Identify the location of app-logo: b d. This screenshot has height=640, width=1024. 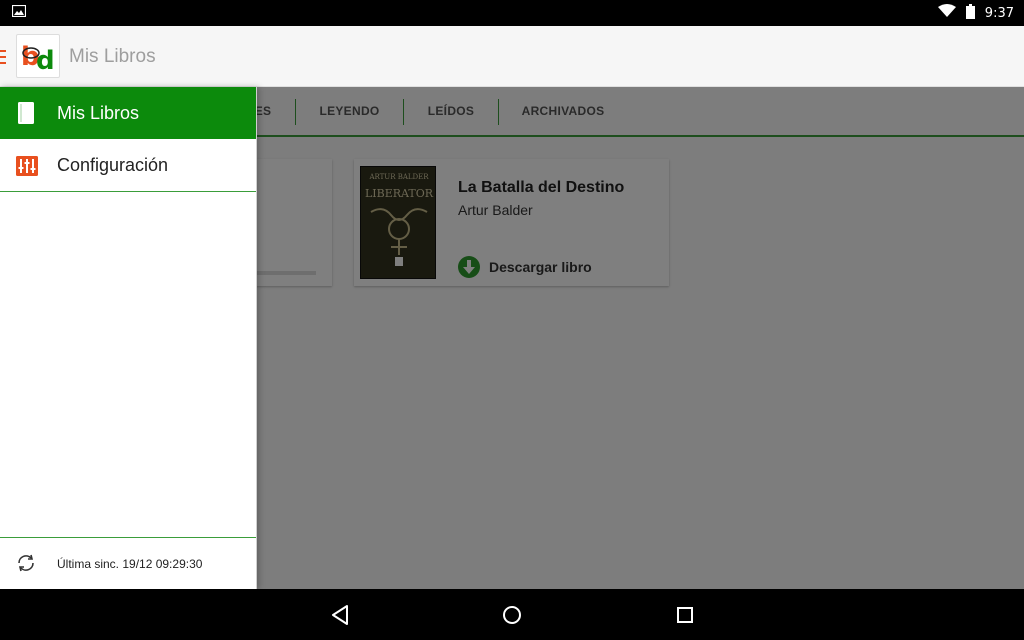
(38, 56).